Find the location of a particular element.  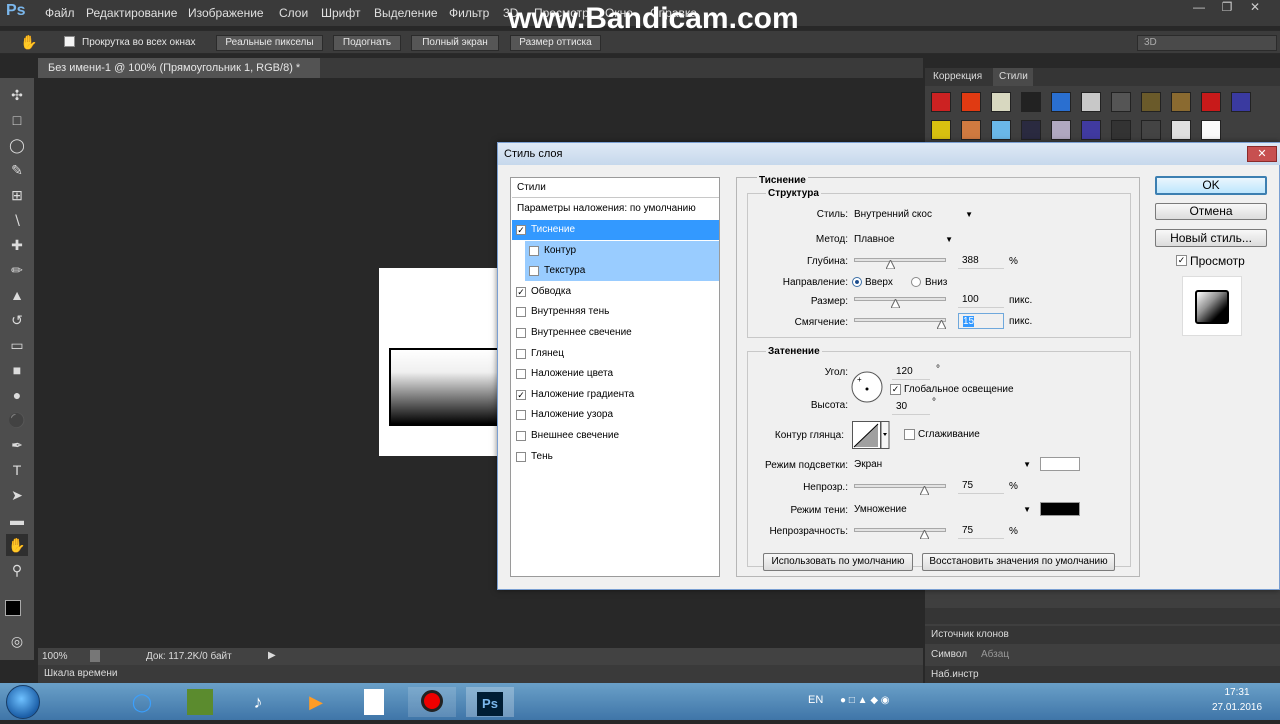

status-arrow-icon: ▶ is located at coordinates (272, 655).